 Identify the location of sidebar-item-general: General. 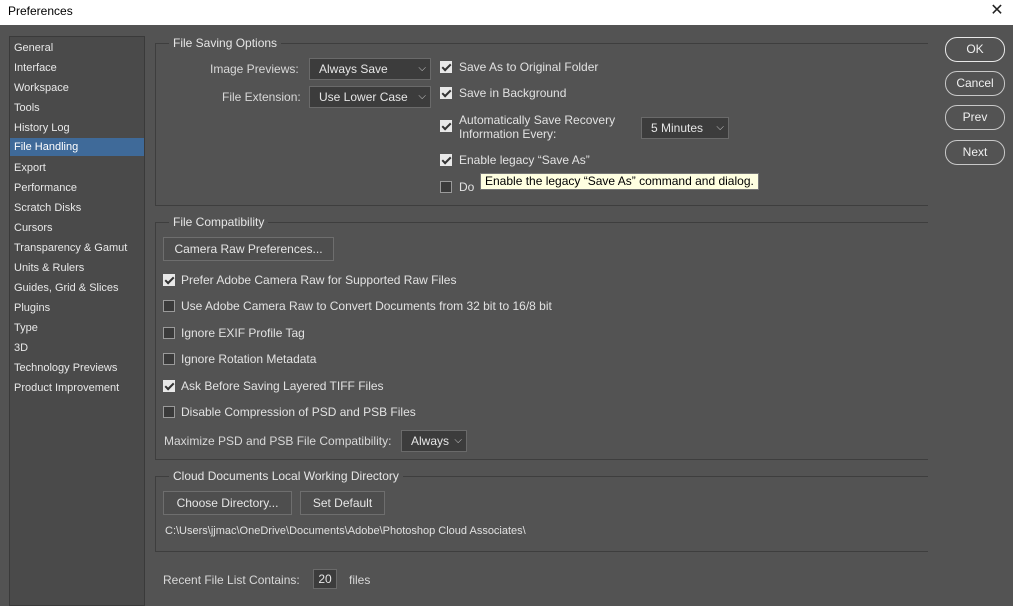
(77, 48).